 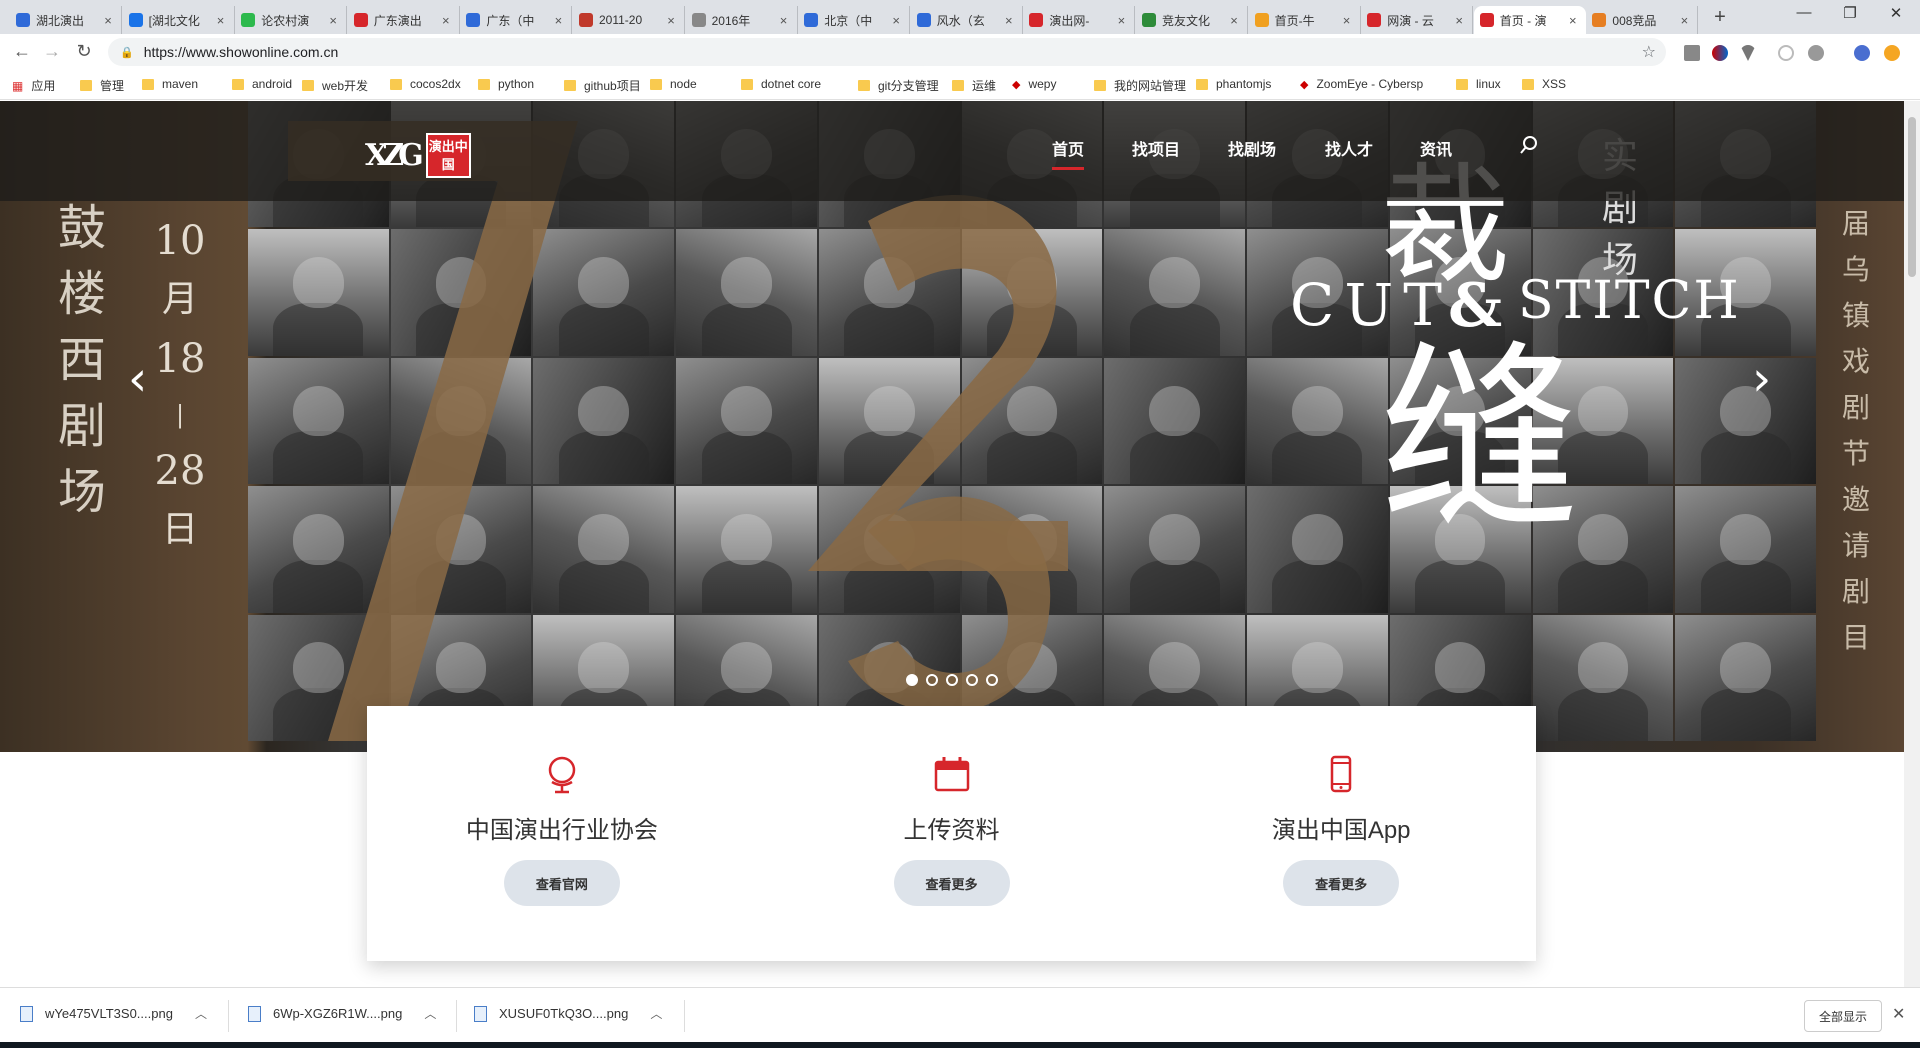 What do you see at coordinates (1642, 20) in the screenshot?
I see `browser-tab: 008竞品 ×` at bounding box center [1642, 20].